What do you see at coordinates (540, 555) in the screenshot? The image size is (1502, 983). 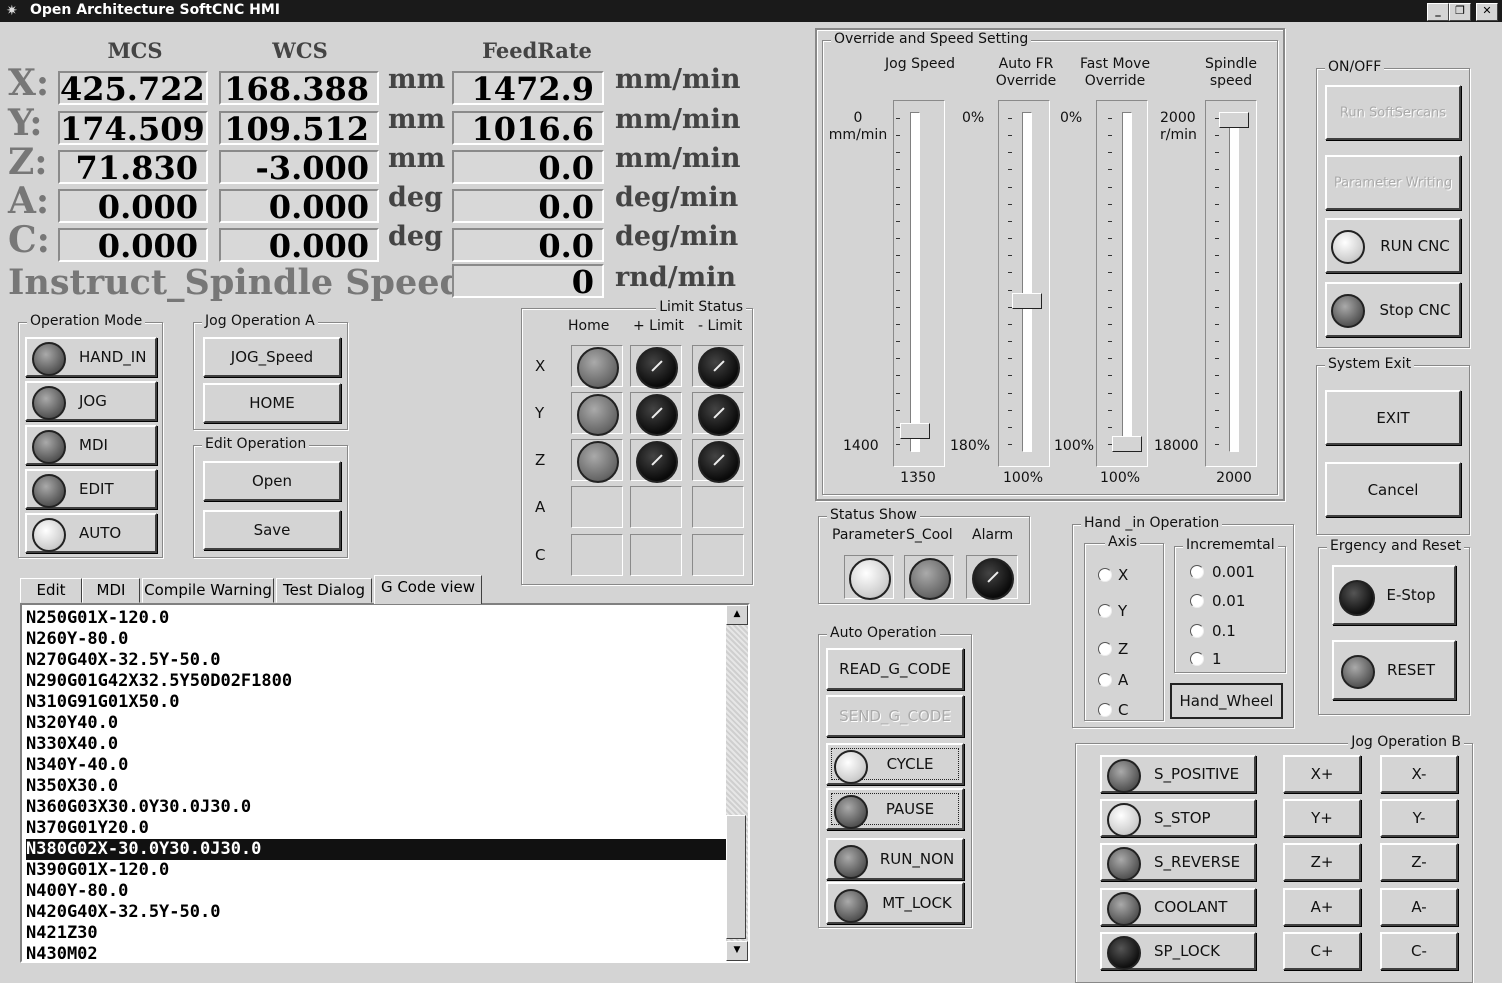 I see `limit-row-c: C` at bounding box center [540, 555].